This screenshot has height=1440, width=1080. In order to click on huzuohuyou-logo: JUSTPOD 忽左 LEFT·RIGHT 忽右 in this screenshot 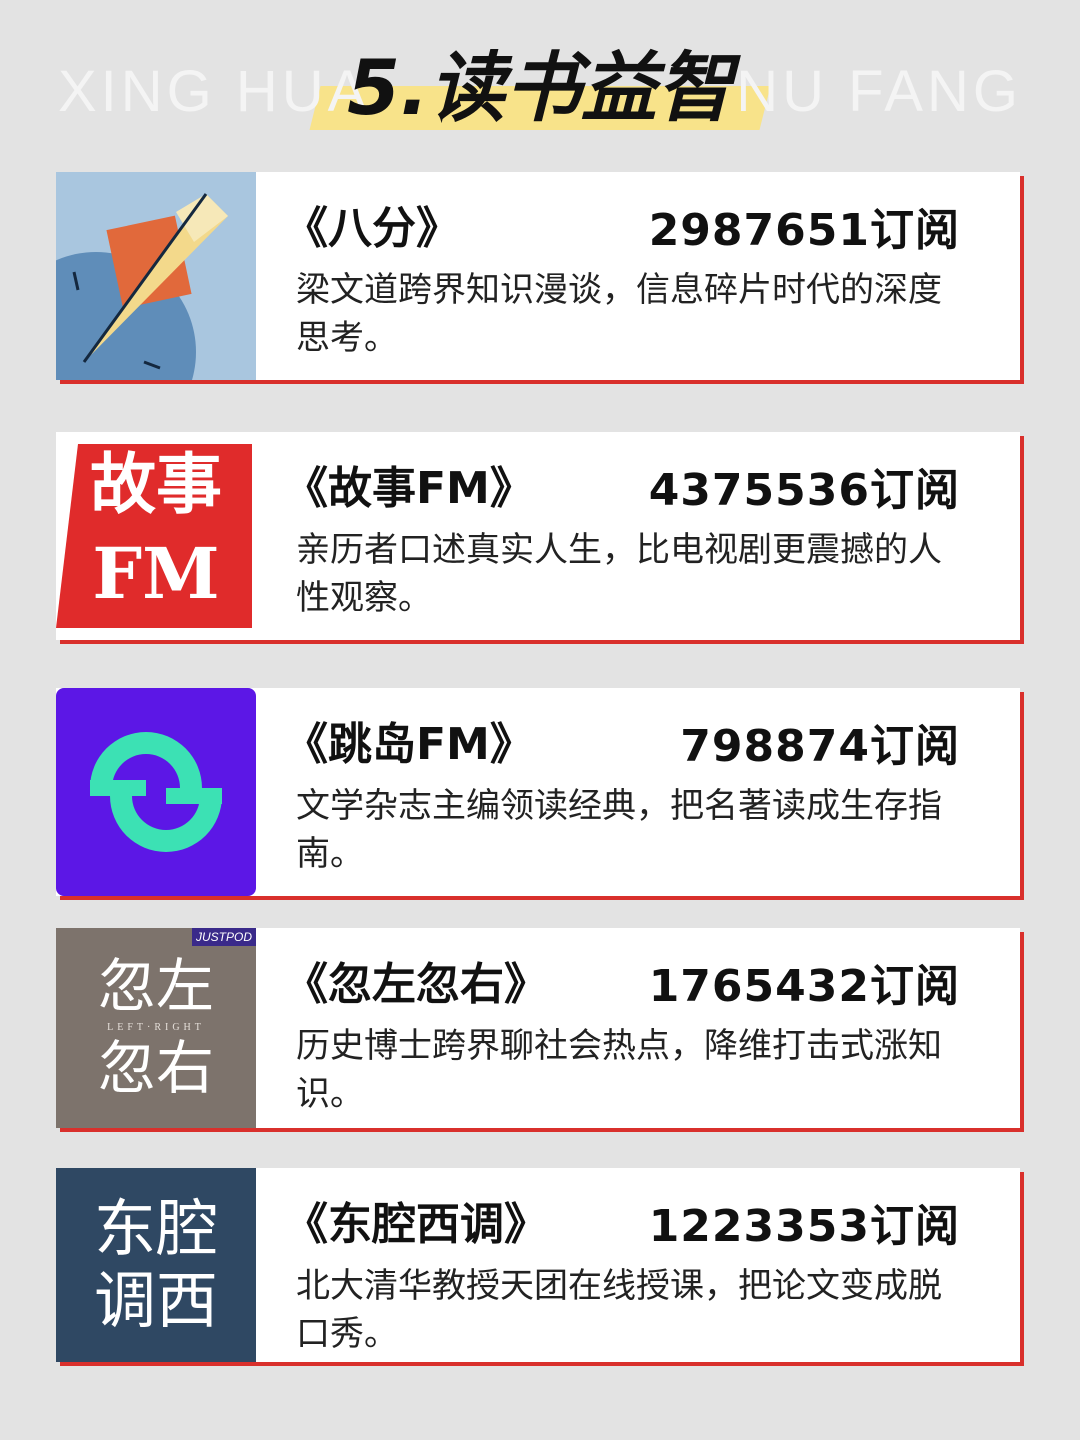, I will do `click(156, 1028)`.